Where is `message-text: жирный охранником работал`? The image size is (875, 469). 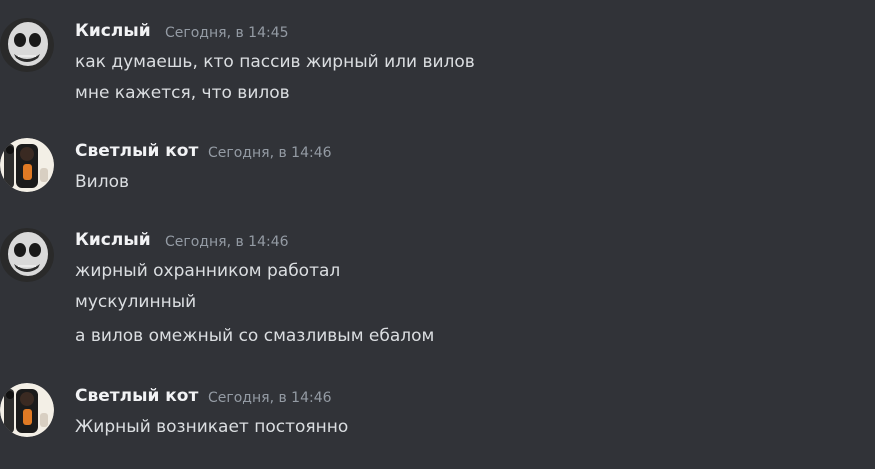 message-text: жирный охранником работал is located at coordinates (208, 271).